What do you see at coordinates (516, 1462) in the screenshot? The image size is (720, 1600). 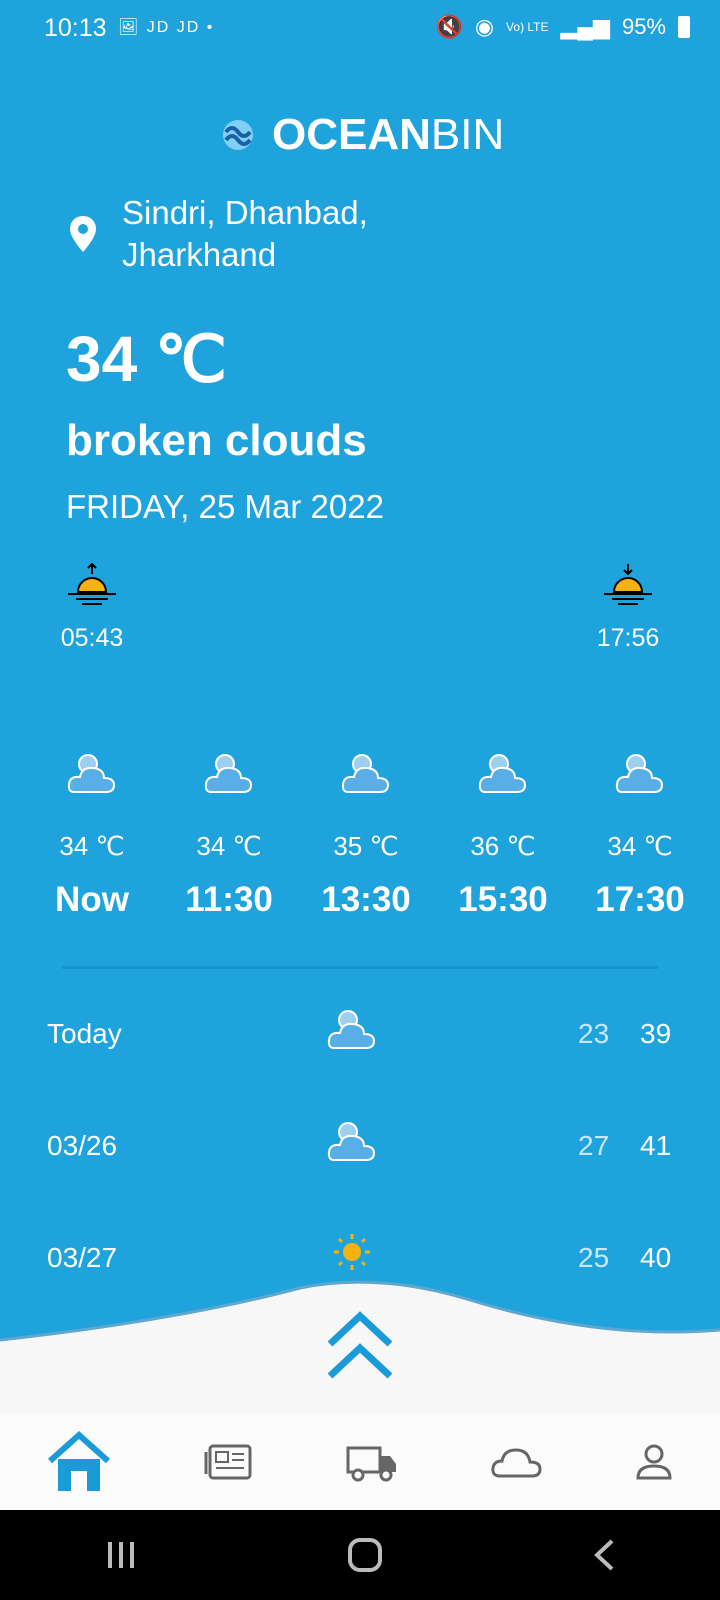 I see `weather-icon` at bounding box center [516, 1462].